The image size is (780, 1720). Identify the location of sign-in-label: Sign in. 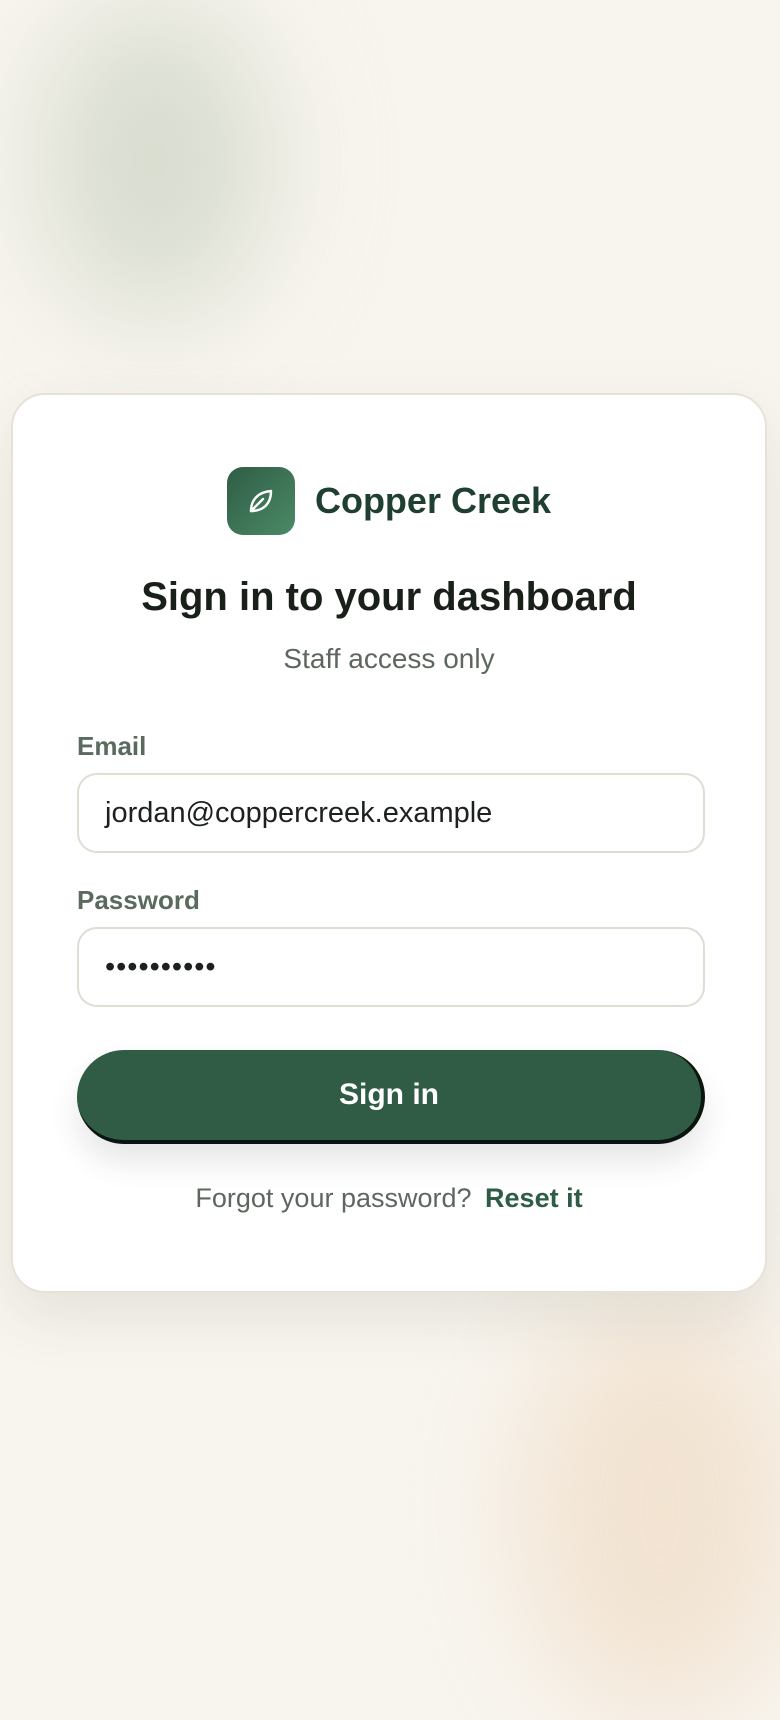
(389, 1094).